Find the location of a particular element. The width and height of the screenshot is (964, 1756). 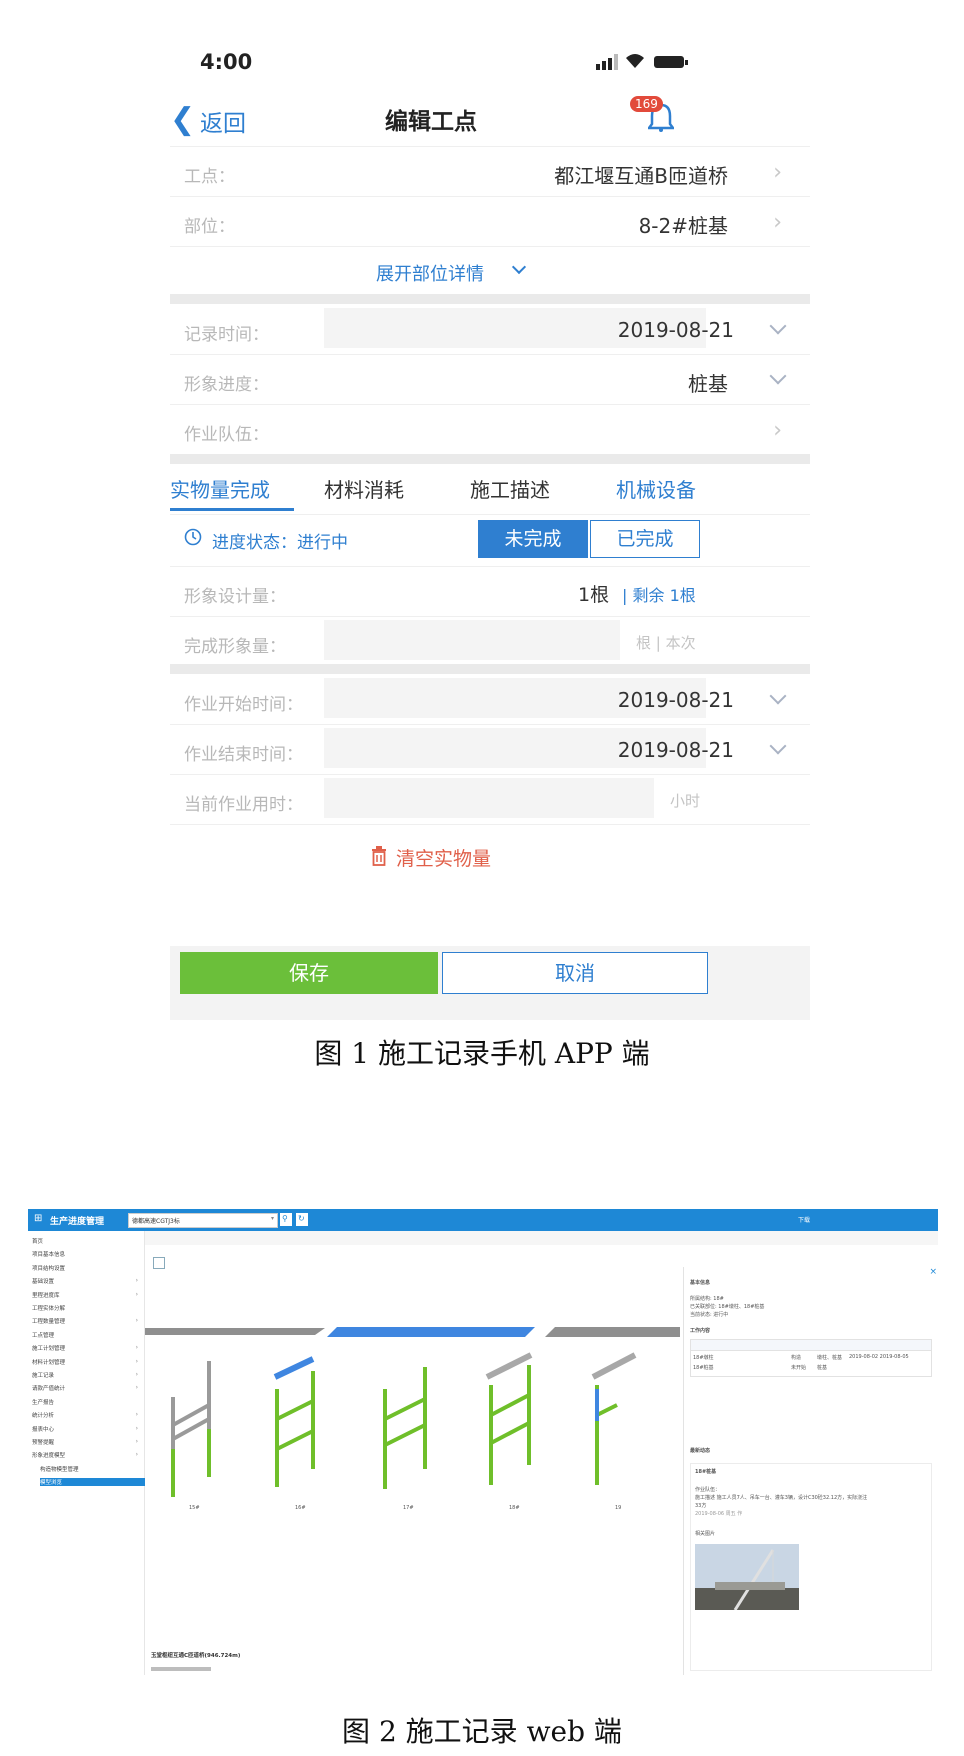

pier-label: 17# is located at coordinates (408, 1508).